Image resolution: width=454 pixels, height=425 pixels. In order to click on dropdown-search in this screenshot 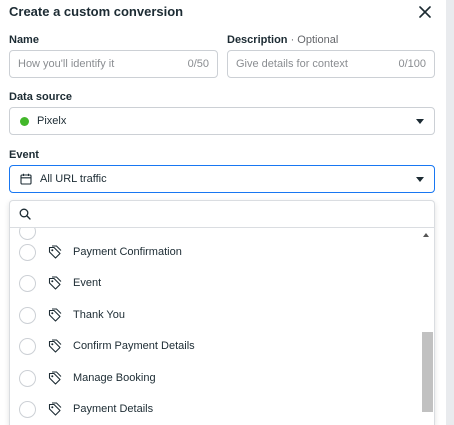, I will do `click(222, 214)`.